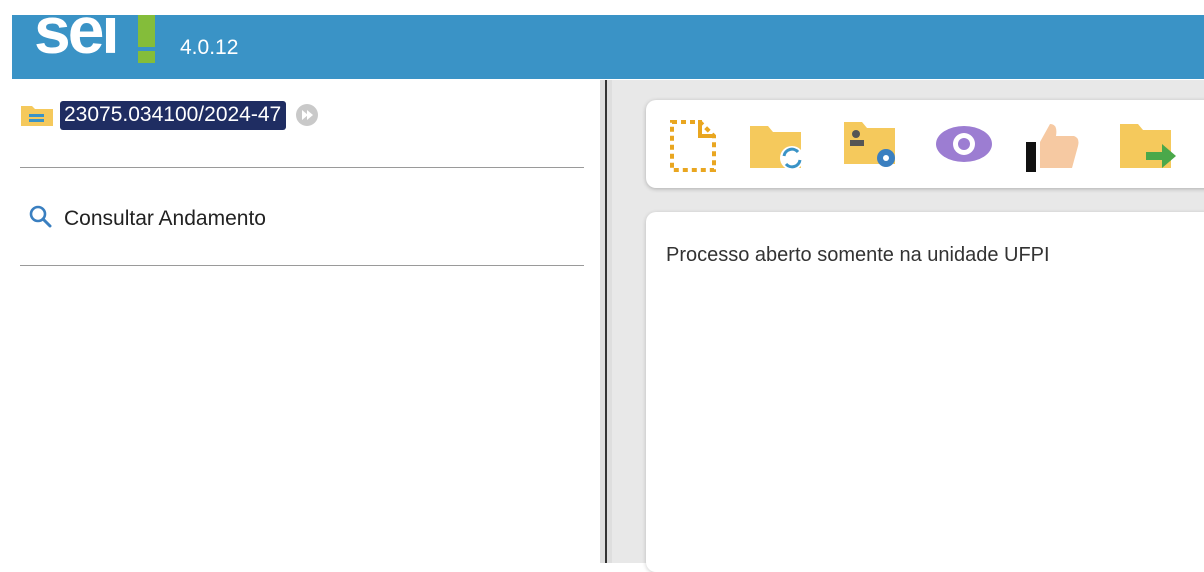 The image size is (1204, 572). What do you see at coordinates (77, 39) in the screenshot?
I see `sei-logo: sei` at bounding box center [77, 39].